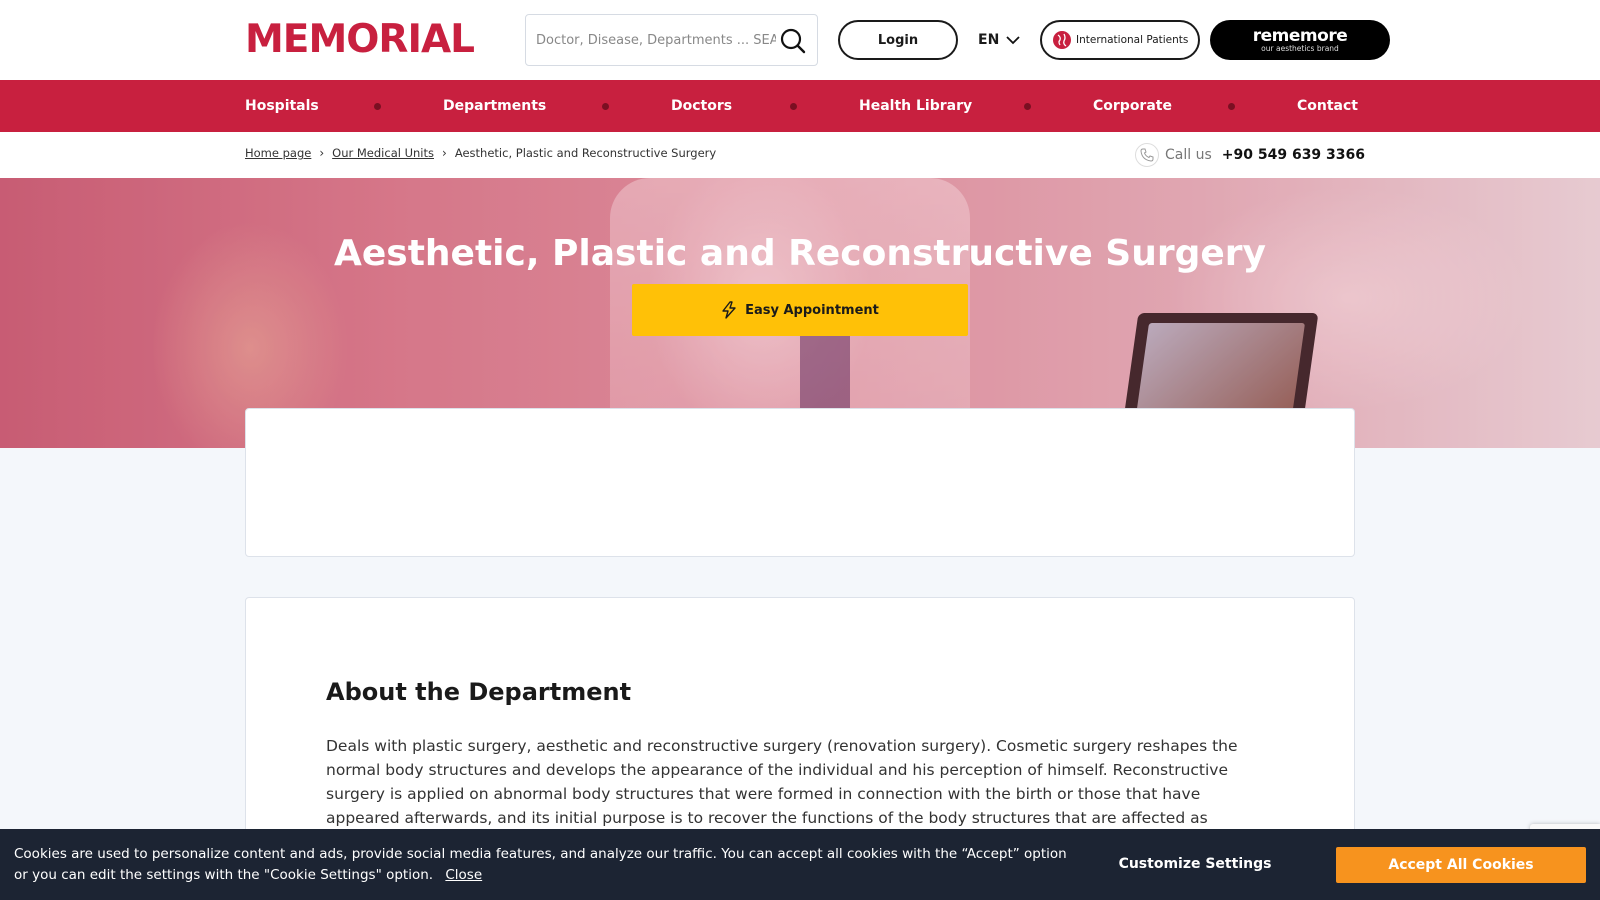 The height and width of the screenshot is (900, 1600). Describe the element at coordinates (1147, 155) in the screenshot. I see `phone-icon` at that location.